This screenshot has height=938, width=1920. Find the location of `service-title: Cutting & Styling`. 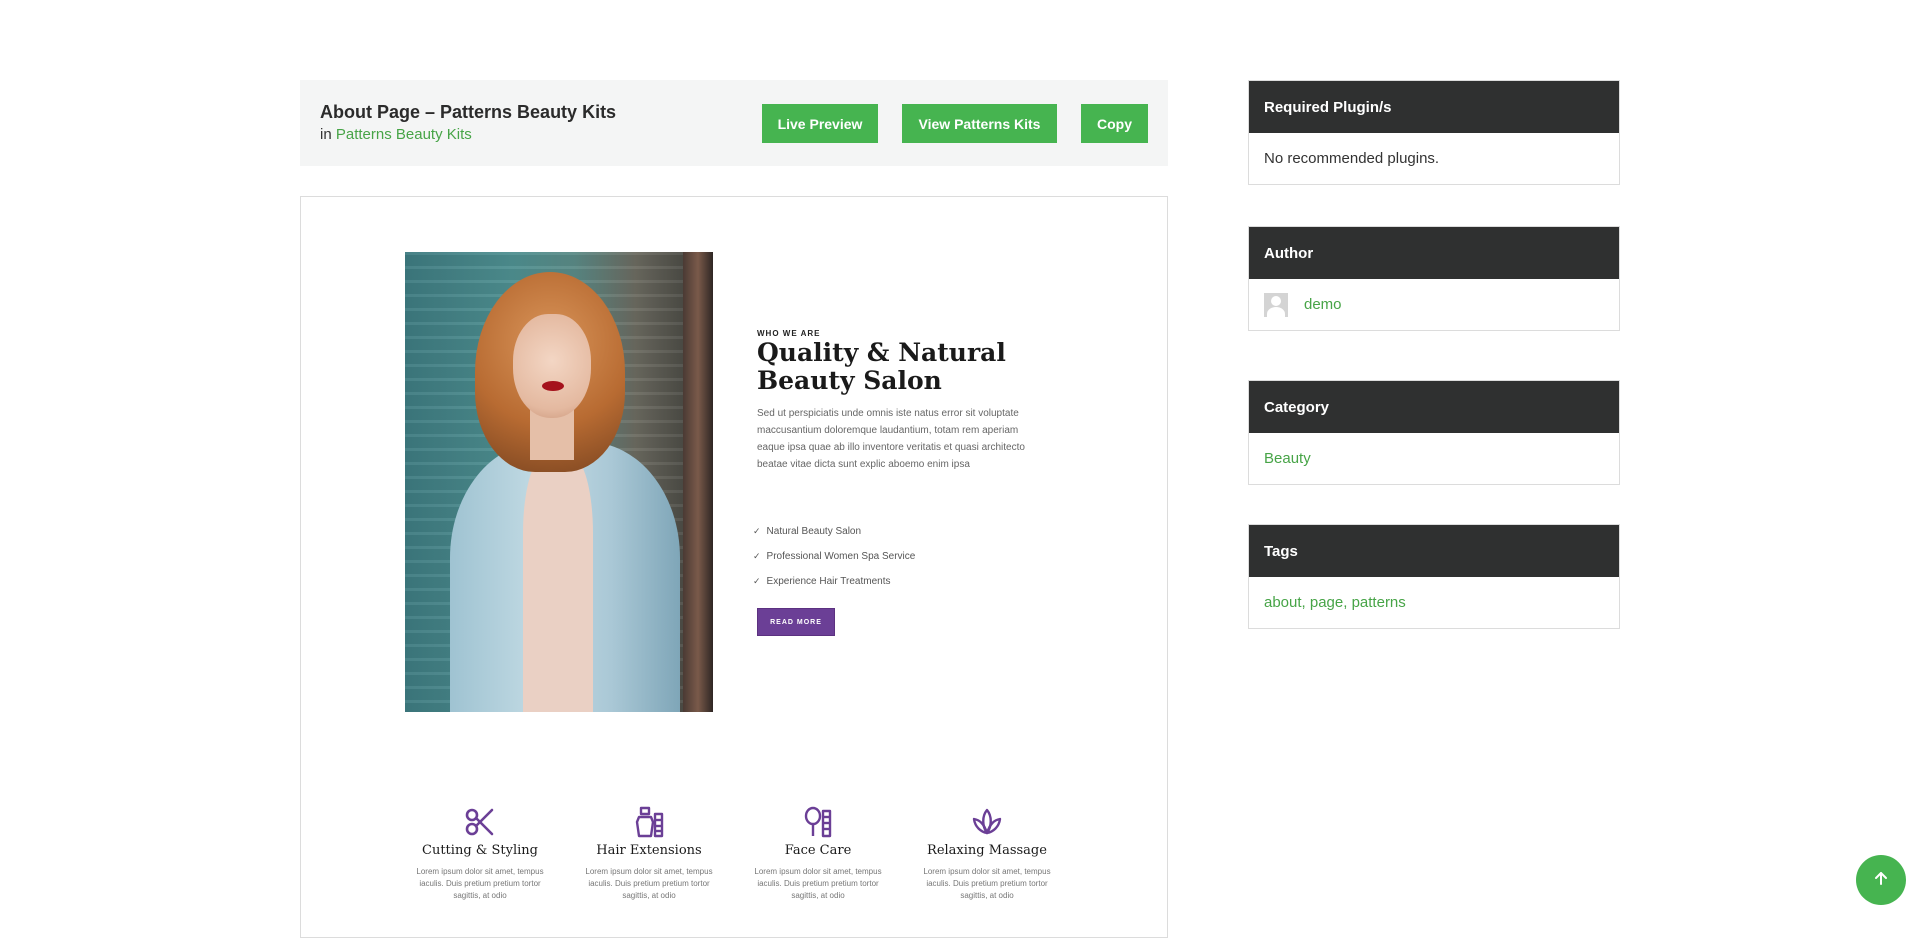

service-title: Cutting & Styling is located at coordinates (480, 850).